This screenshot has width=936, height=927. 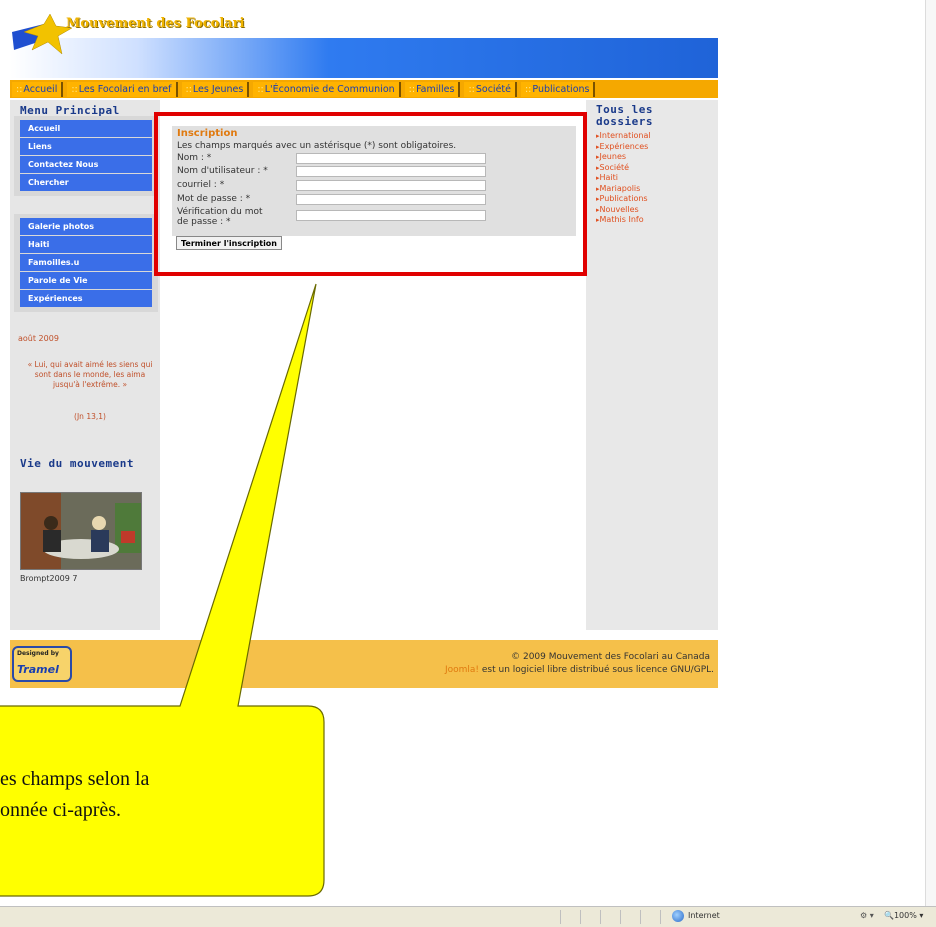 What do you see at coordinates (654, 199) in the screenshot?
I see `dossier-publications: Publications` at bounding box center [654, 199].